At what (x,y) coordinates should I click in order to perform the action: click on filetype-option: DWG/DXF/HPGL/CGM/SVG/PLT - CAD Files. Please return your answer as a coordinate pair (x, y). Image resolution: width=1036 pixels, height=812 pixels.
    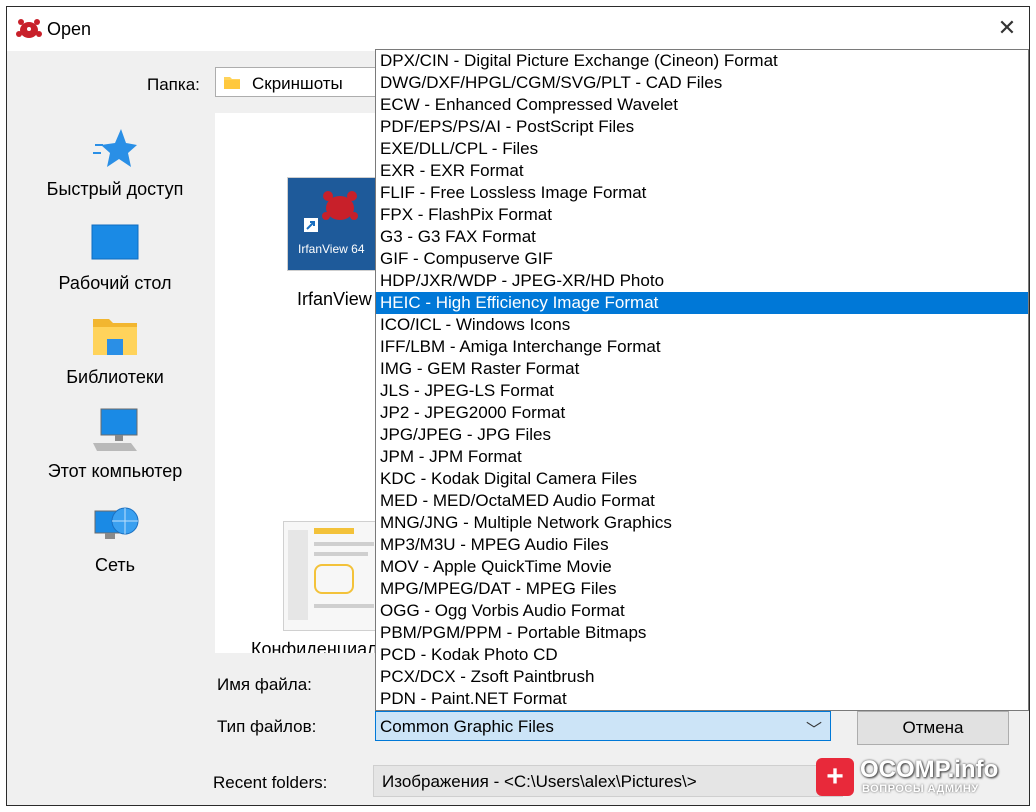
    Looking at the image, I should click on (702, 83).